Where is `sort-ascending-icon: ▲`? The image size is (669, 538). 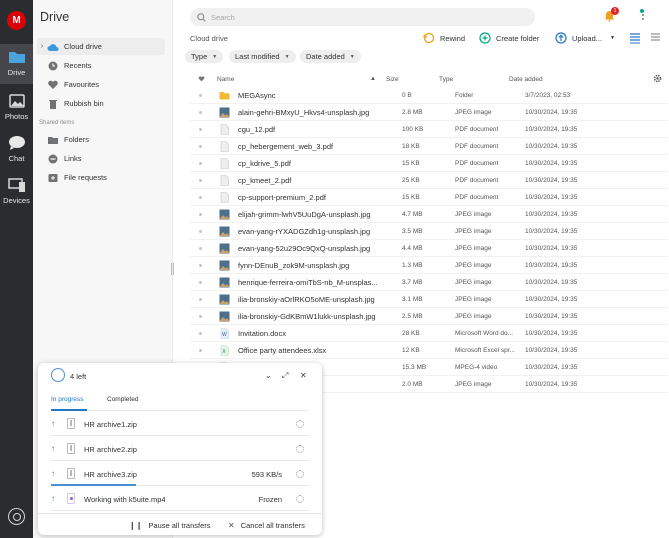 sort-ascending-icon: ▲ is located at coordinates (373, 79).